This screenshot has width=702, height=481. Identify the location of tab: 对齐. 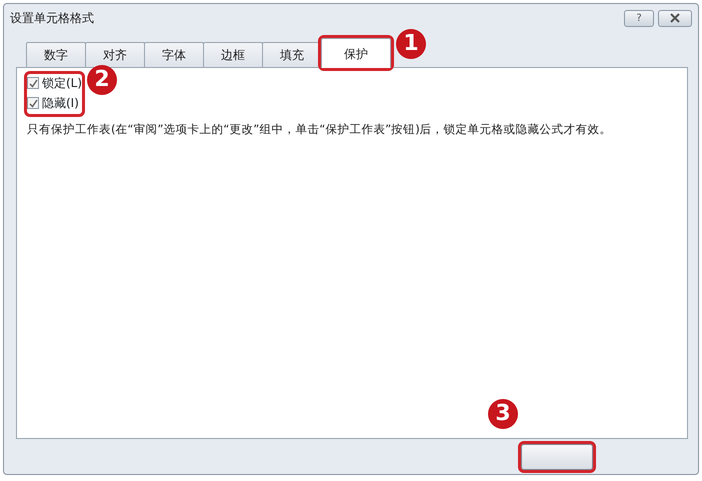
(115, 54).